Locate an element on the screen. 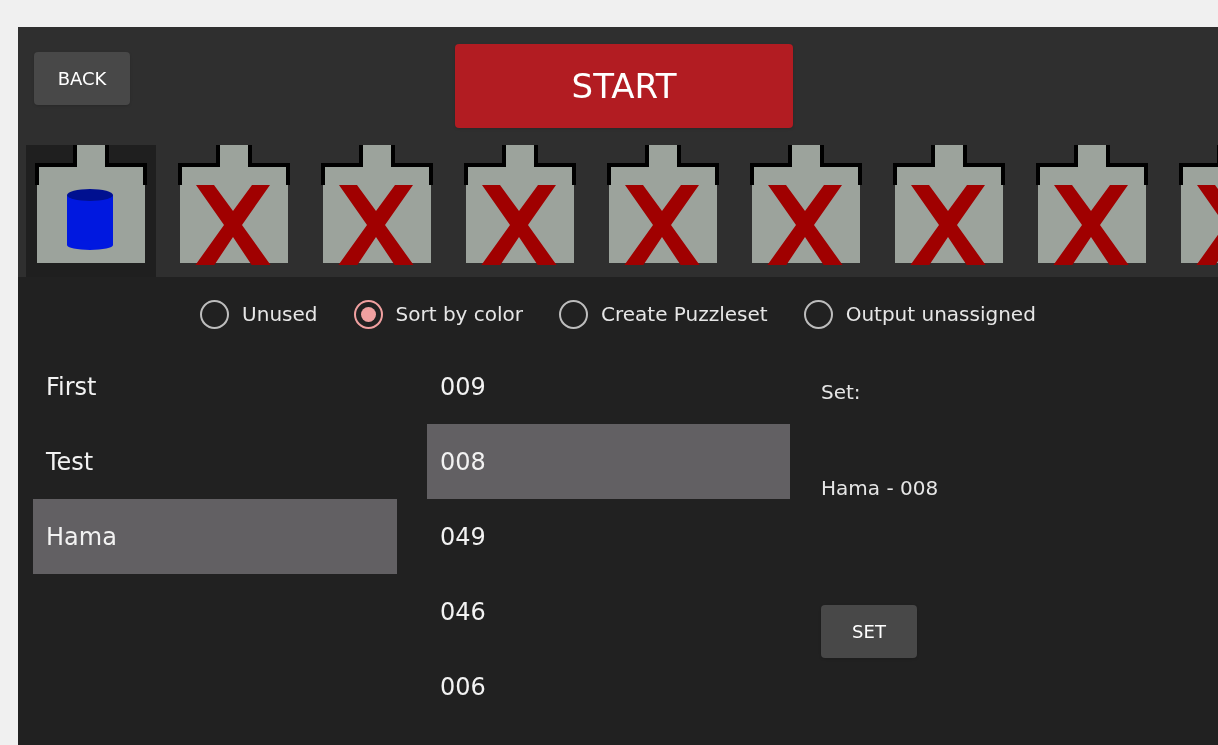  radio-label: Unused is located at coordinates (280, 314).